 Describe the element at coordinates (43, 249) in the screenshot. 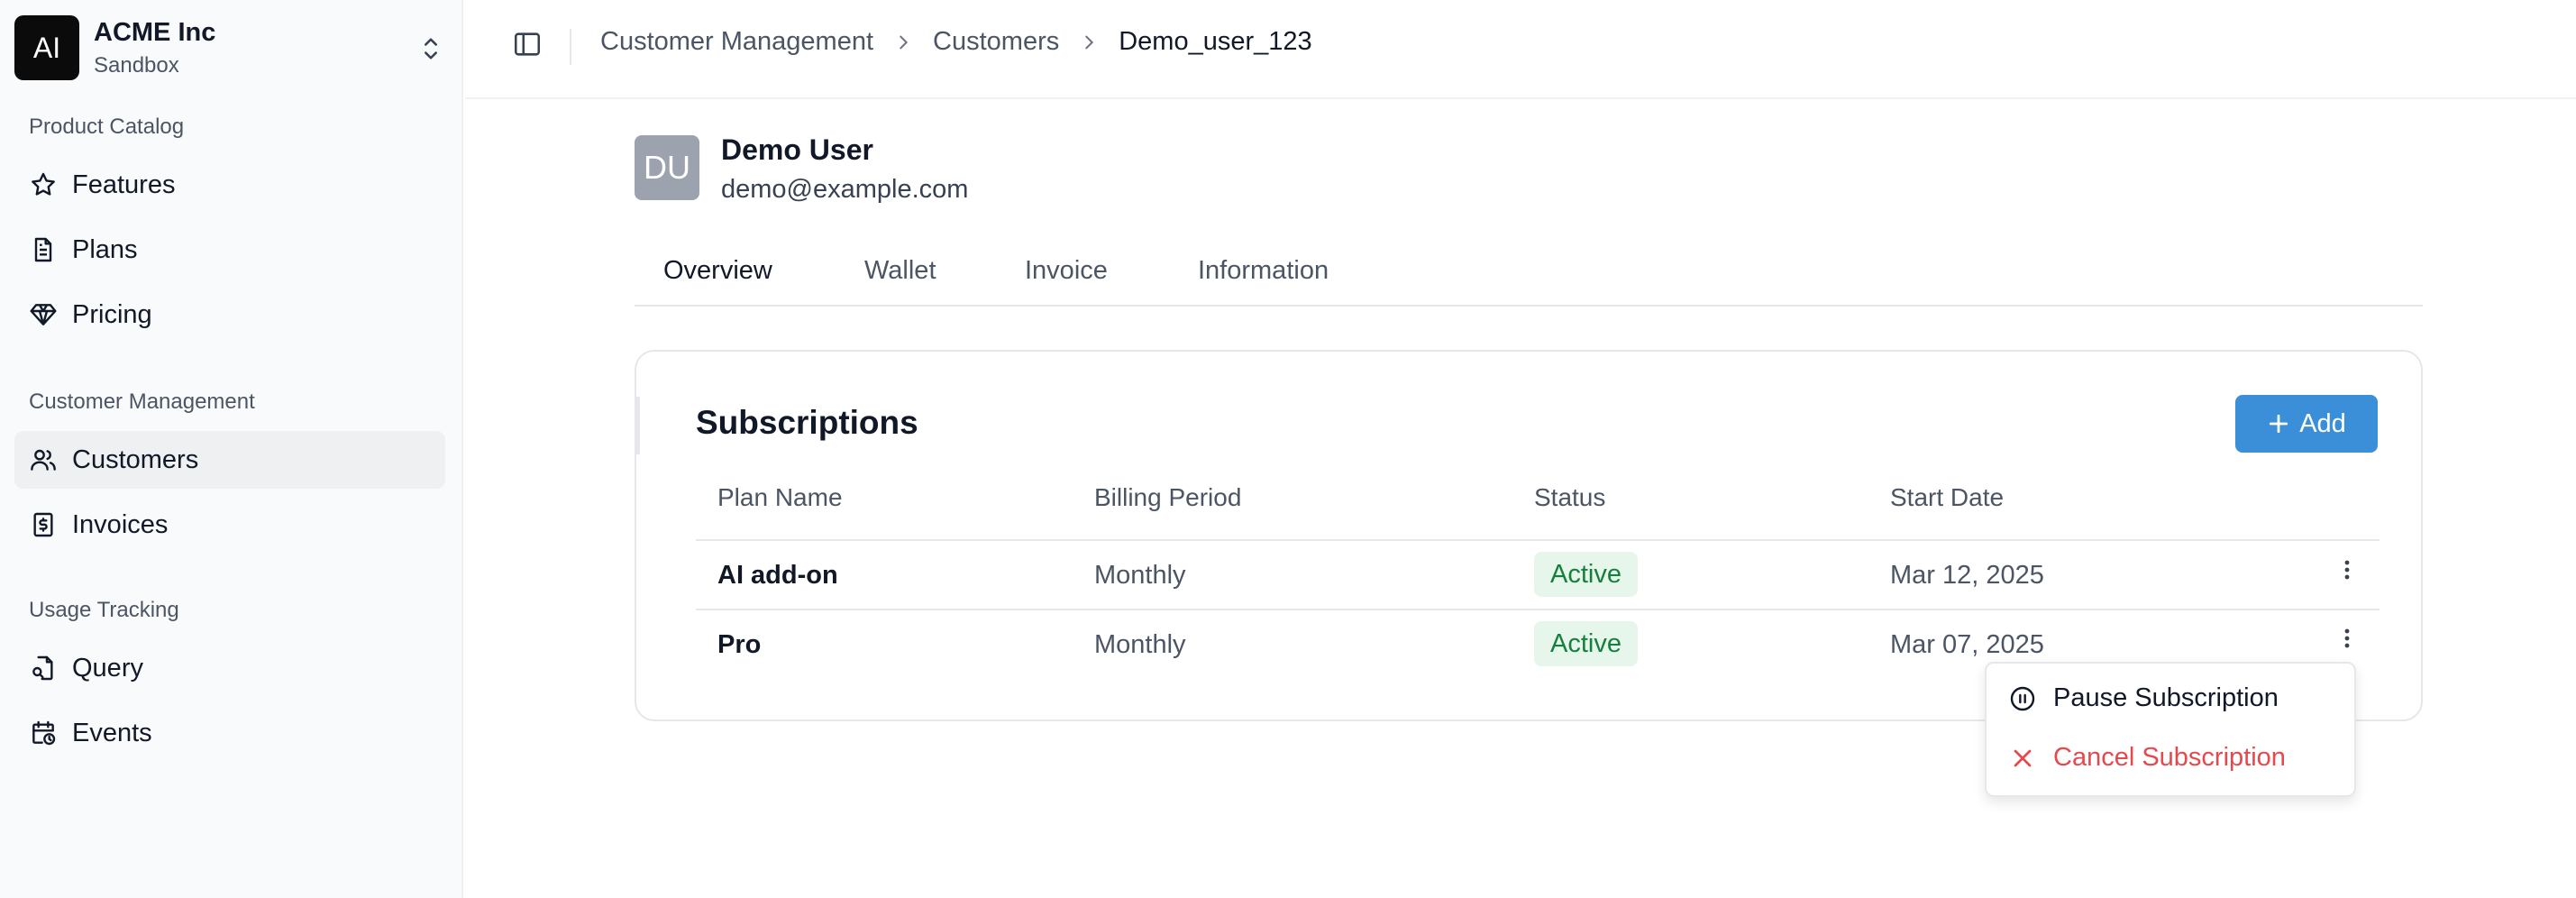

I see `document-icon` at that location.